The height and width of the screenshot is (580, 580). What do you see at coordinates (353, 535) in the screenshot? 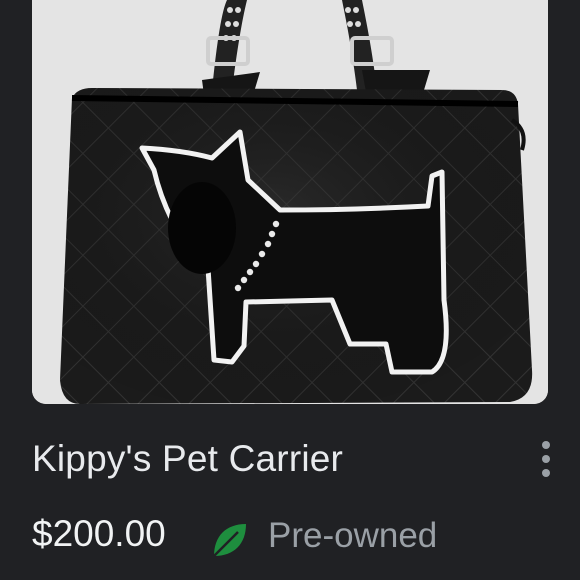
I see `condition-label: Pre-owned` at bounding box center [353, 535].